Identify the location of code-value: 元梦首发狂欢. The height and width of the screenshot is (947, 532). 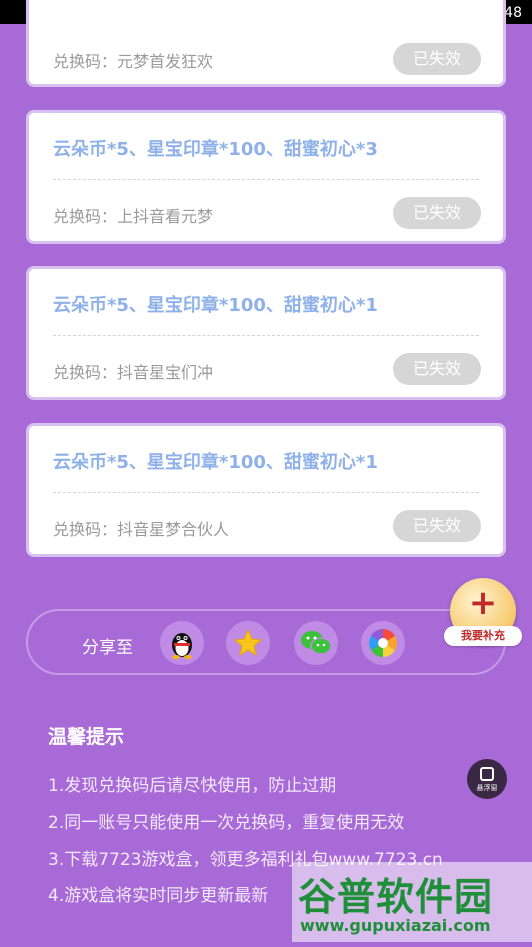
(165, 61).